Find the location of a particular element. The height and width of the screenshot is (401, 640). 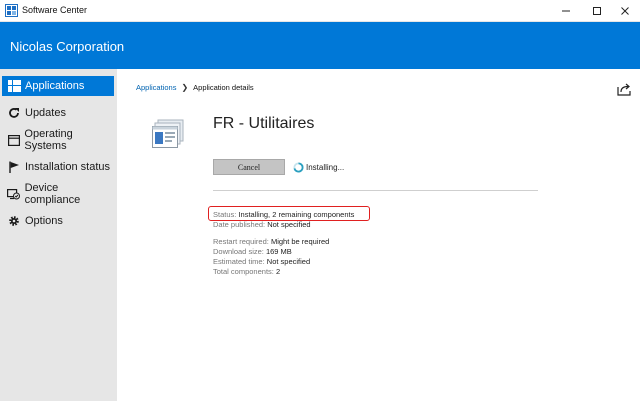

sidebar-item-updates: Updates is located at coordinates (58, 113).